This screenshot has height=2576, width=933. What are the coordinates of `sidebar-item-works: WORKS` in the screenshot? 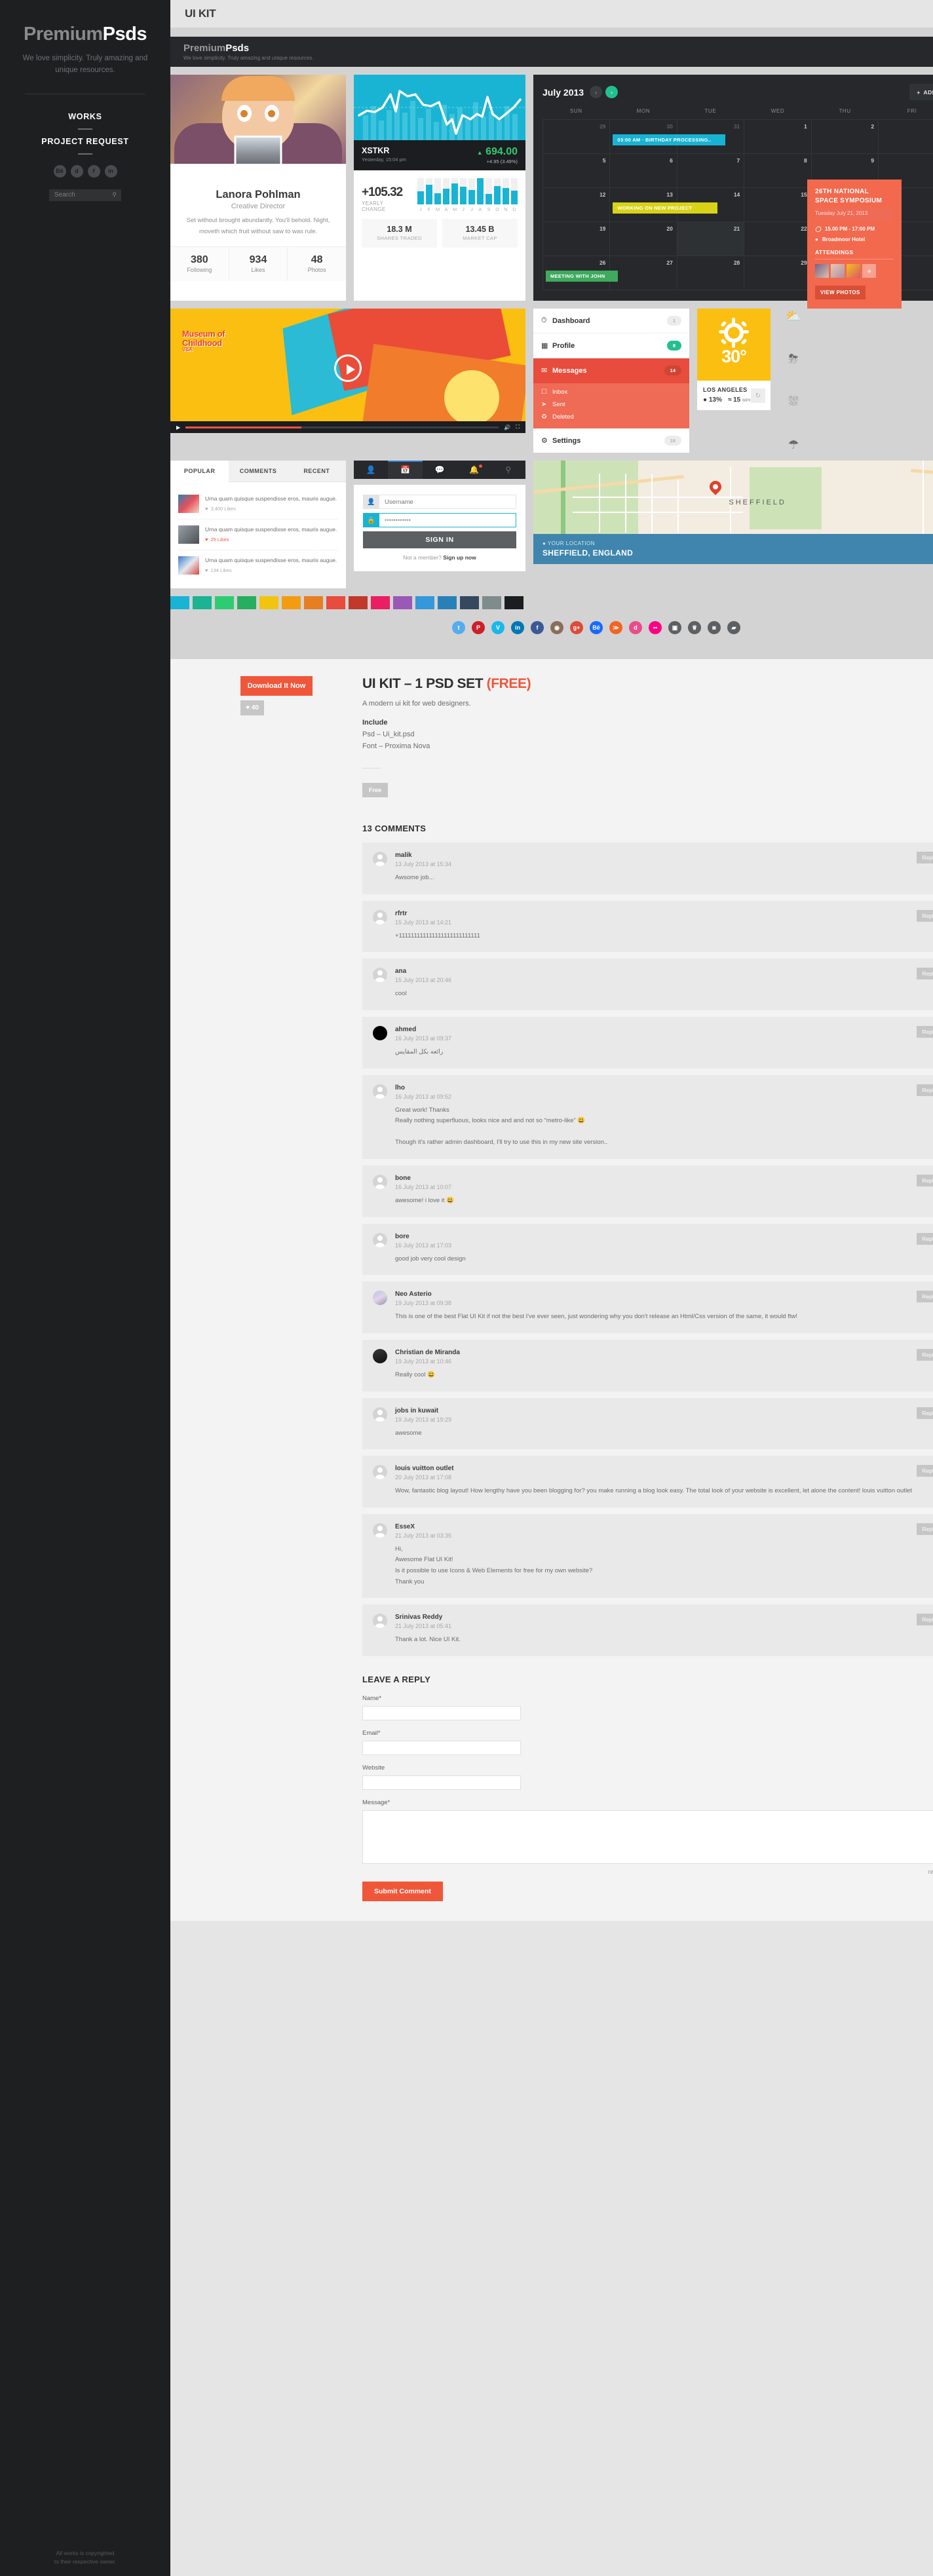 It's located at (85, 117).